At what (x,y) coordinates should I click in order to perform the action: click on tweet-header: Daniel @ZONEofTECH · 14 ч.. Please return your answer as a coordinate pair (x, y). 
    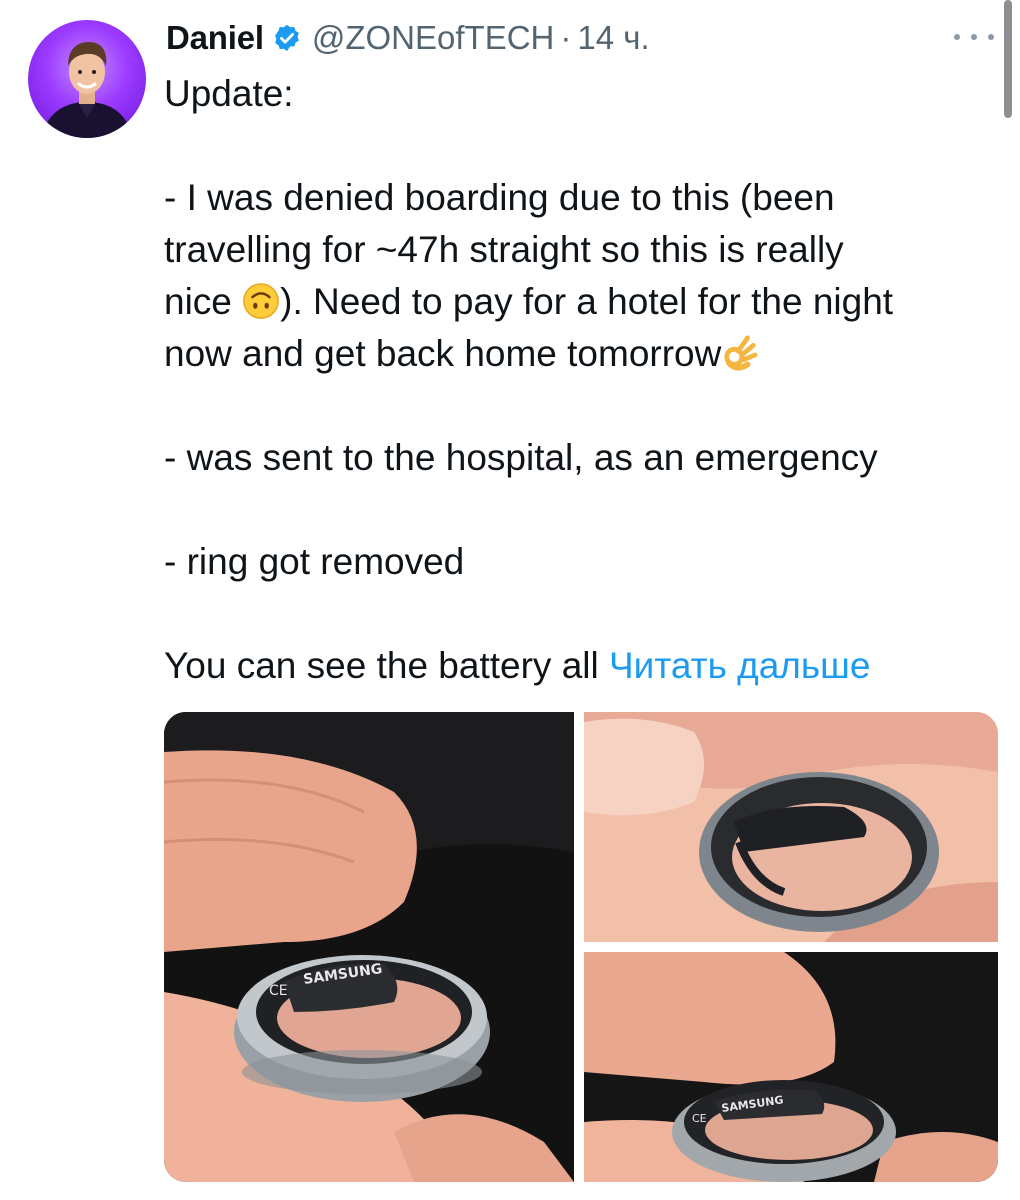
    Looking at the image, I should click on (408, 38).